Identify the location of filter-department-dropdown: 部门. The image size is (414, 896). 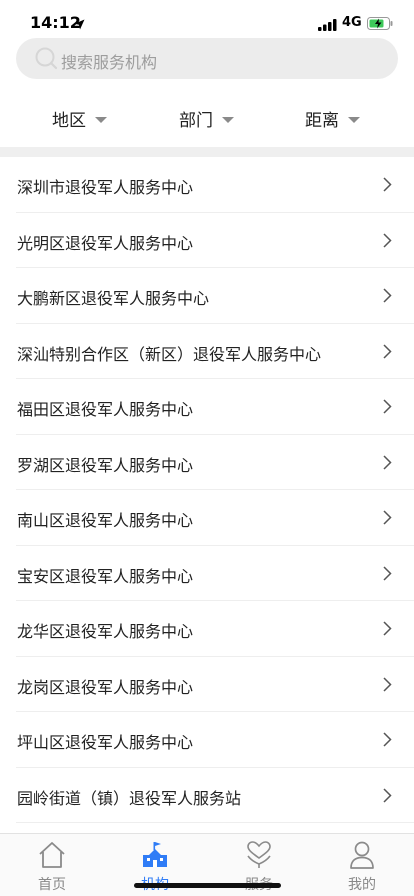
(206, 118).